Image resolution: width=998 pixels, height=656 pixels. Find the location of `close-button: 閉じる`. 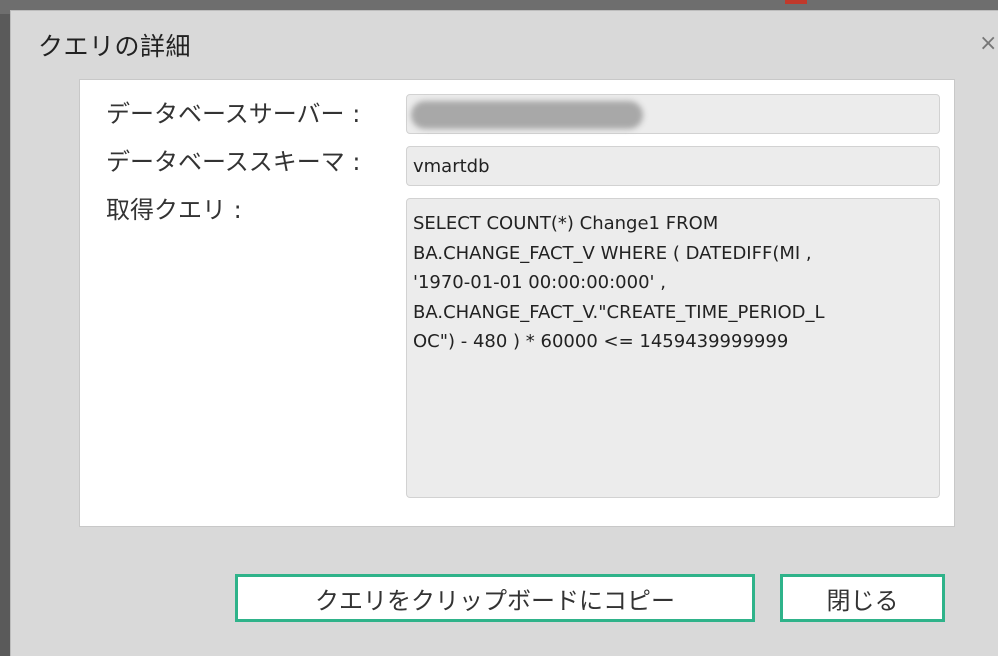

close-button: 閉じる is located at coordinates (862, 598).